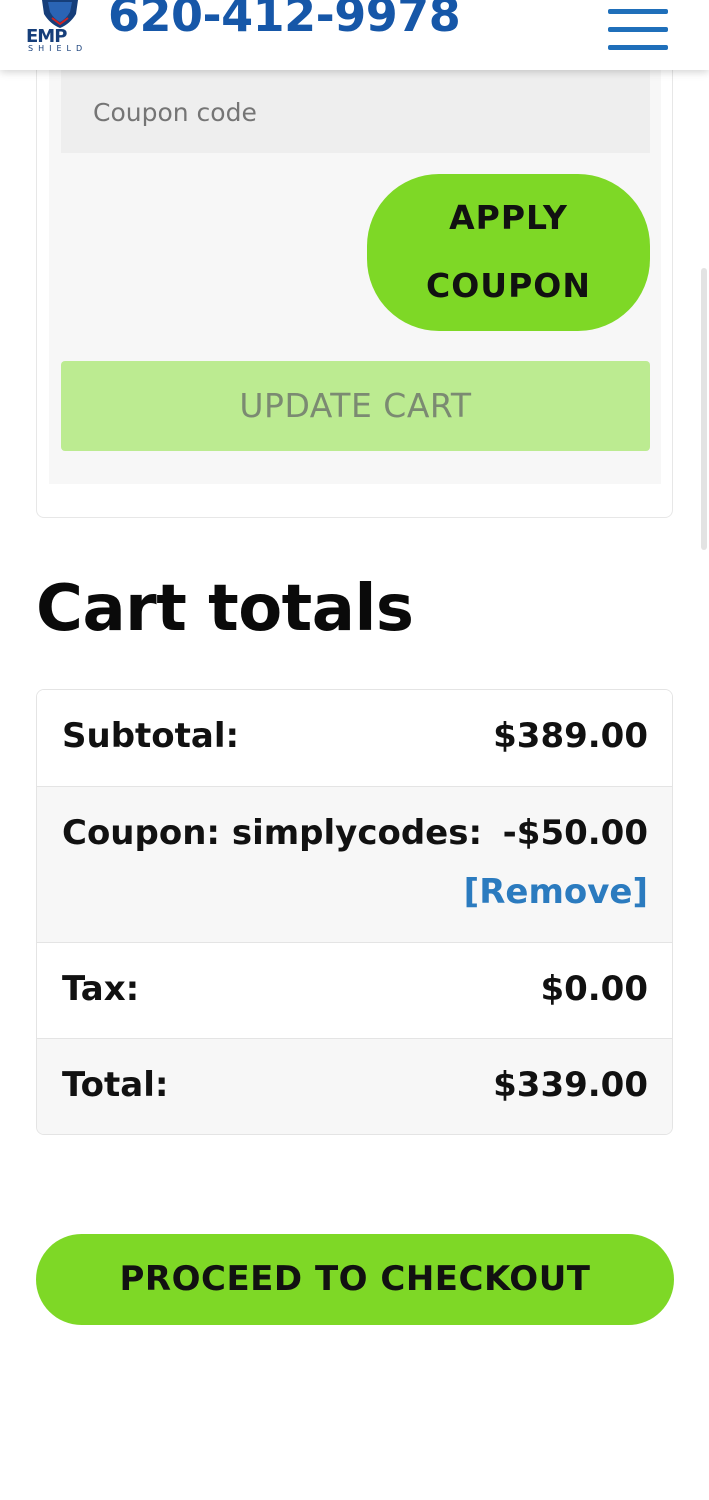 The image size is (709, 1500). Describe the element at coordinates (704, 409) in the screenshot. I see `page-scrollbar` at that location.